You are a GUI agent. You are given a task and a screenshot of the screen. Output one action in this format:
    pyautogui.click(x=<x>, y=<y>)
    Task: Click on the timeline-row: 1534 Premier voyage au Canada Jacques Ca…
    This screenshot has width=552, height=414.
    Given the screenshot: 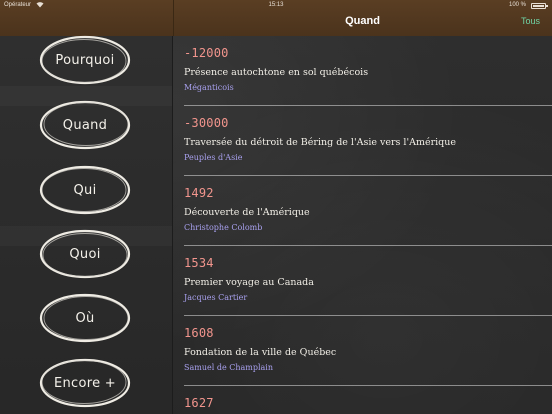 What is the action you would take?
    pyautogui.click(x=363, y=281)
    